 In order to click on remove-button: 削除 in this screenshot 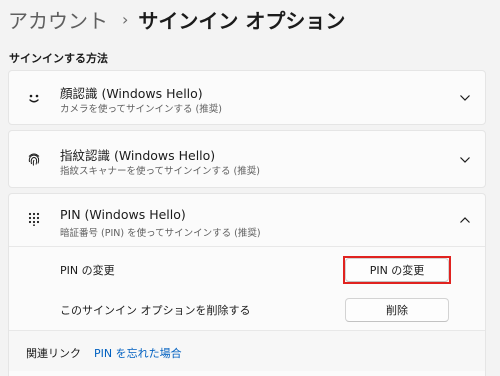, I will do `click(397, 310)`.